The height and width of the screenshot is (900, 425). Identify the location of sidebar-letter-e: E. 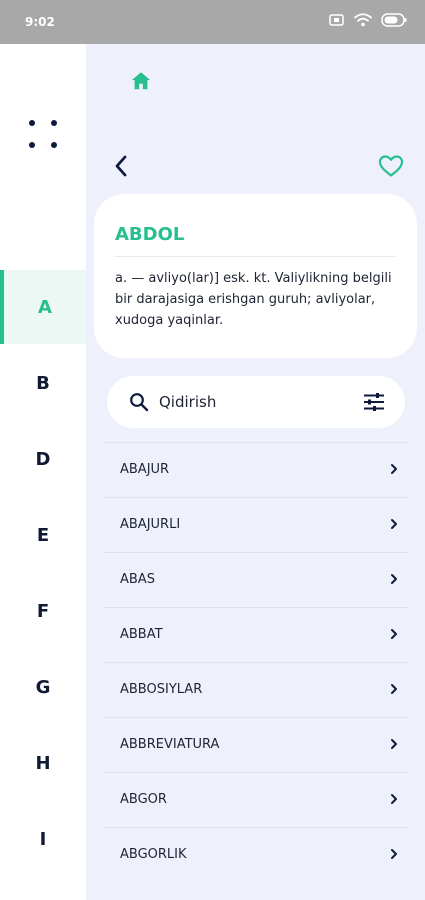
(43, 535).